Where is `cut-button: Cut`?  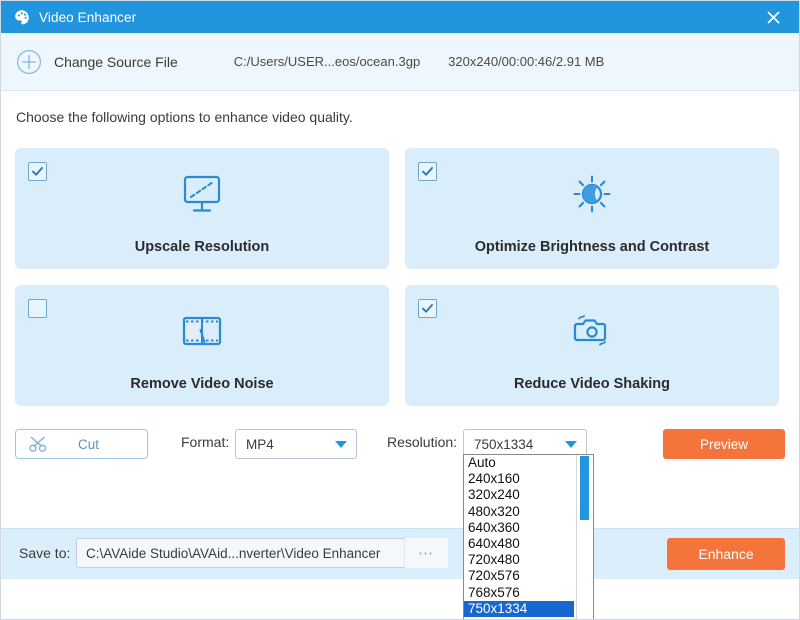 cut-button: Cut is located at coordinates (81, 444).